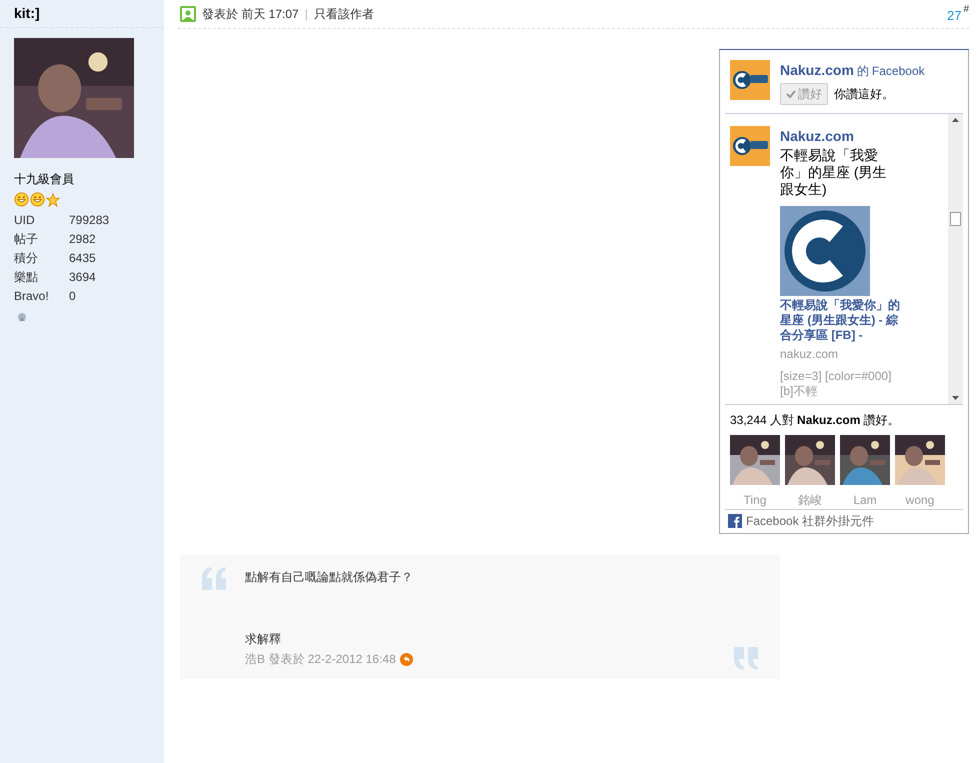  I want to click on of-text: 的, so click(862, 71).